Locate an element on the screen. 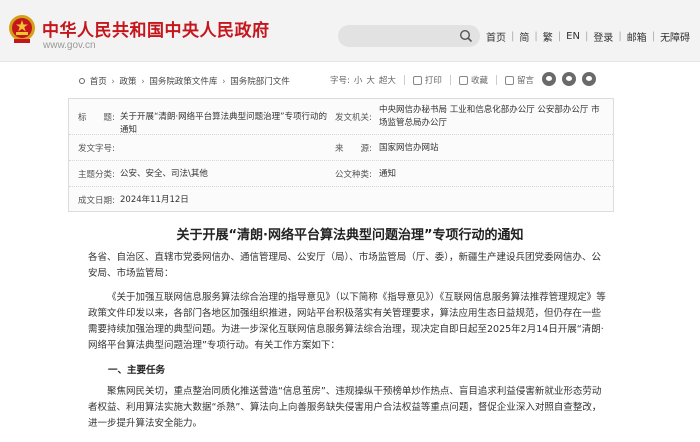 Image resolution: width=700 pixels, height=442 pixels. site-url: www.gov.cn is located at coordinates (69, 45).